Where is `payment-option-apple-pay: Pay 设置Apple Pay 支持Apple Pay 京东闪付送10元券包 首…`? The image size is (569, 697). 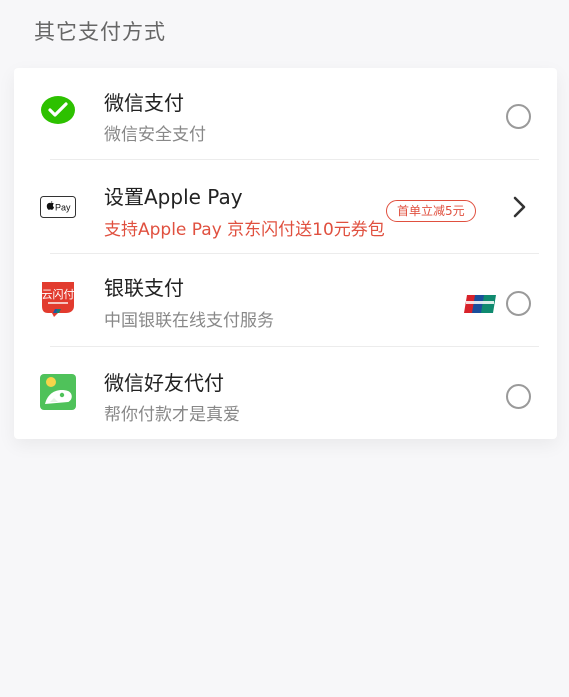 payment-option-apple-pay: Pay 设置Apple Pay 支持Apple Pay 京东闪付送10元券包 首… is located at coordinates (285, 206).